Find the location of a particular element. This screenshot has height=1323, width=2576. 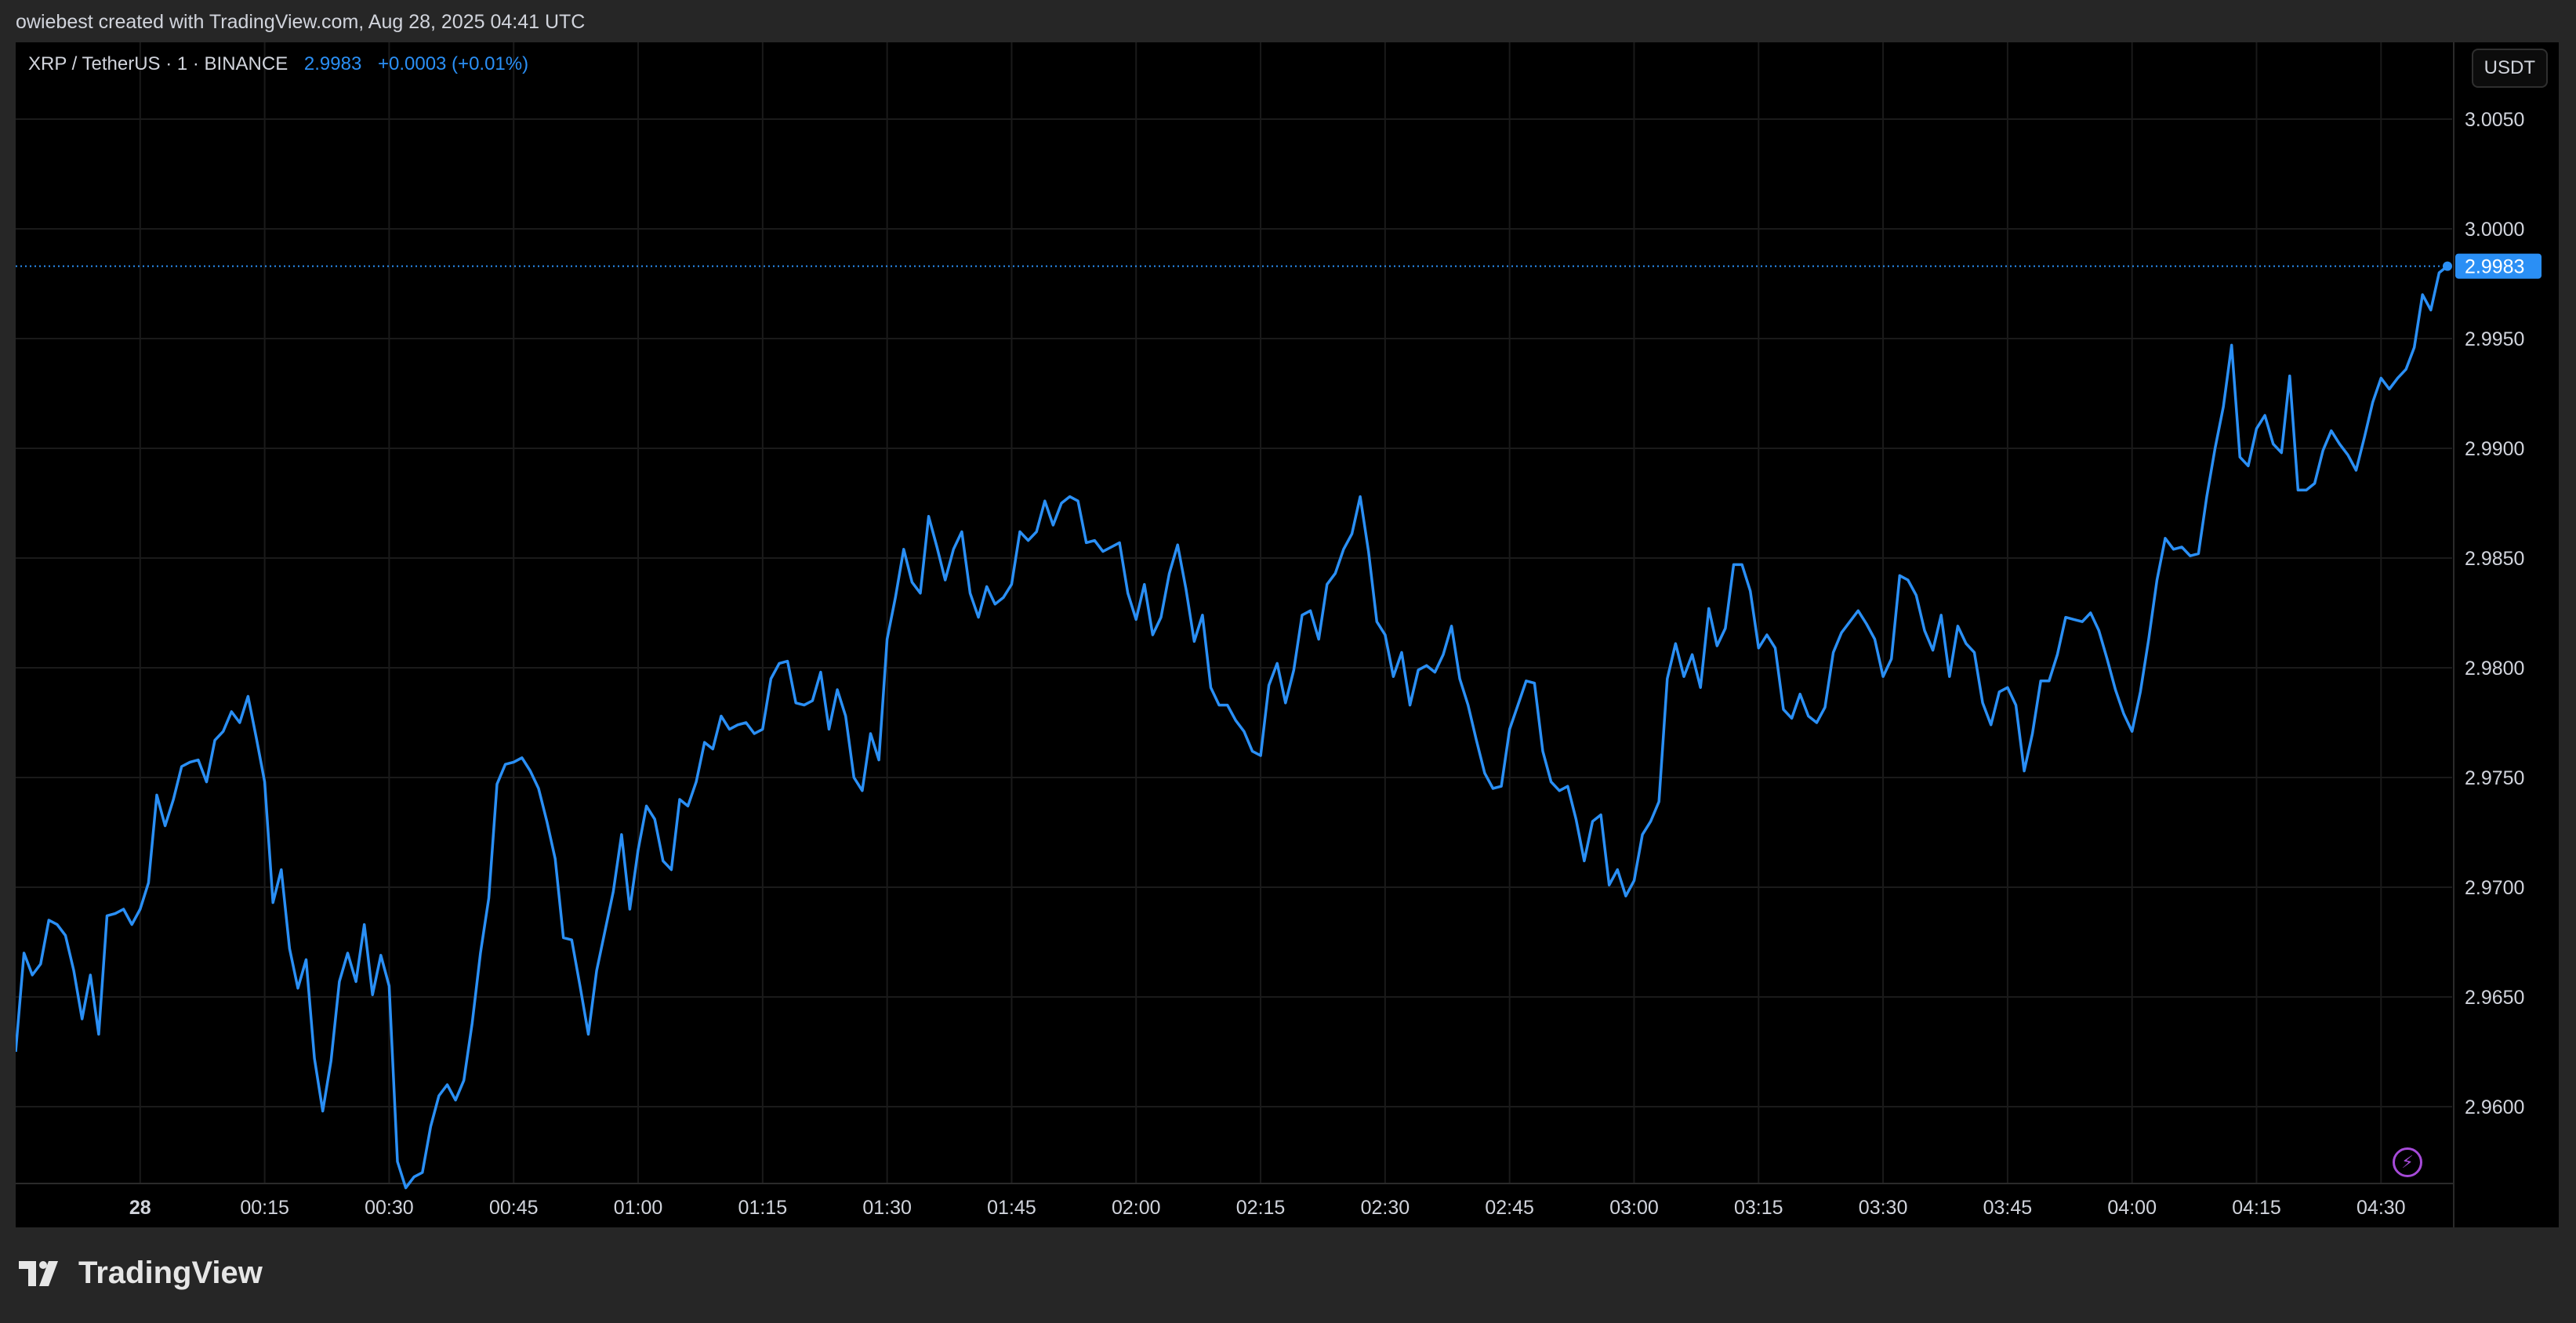

price-tick-label: 2.9600 is located at coordinates (2495, 1107).